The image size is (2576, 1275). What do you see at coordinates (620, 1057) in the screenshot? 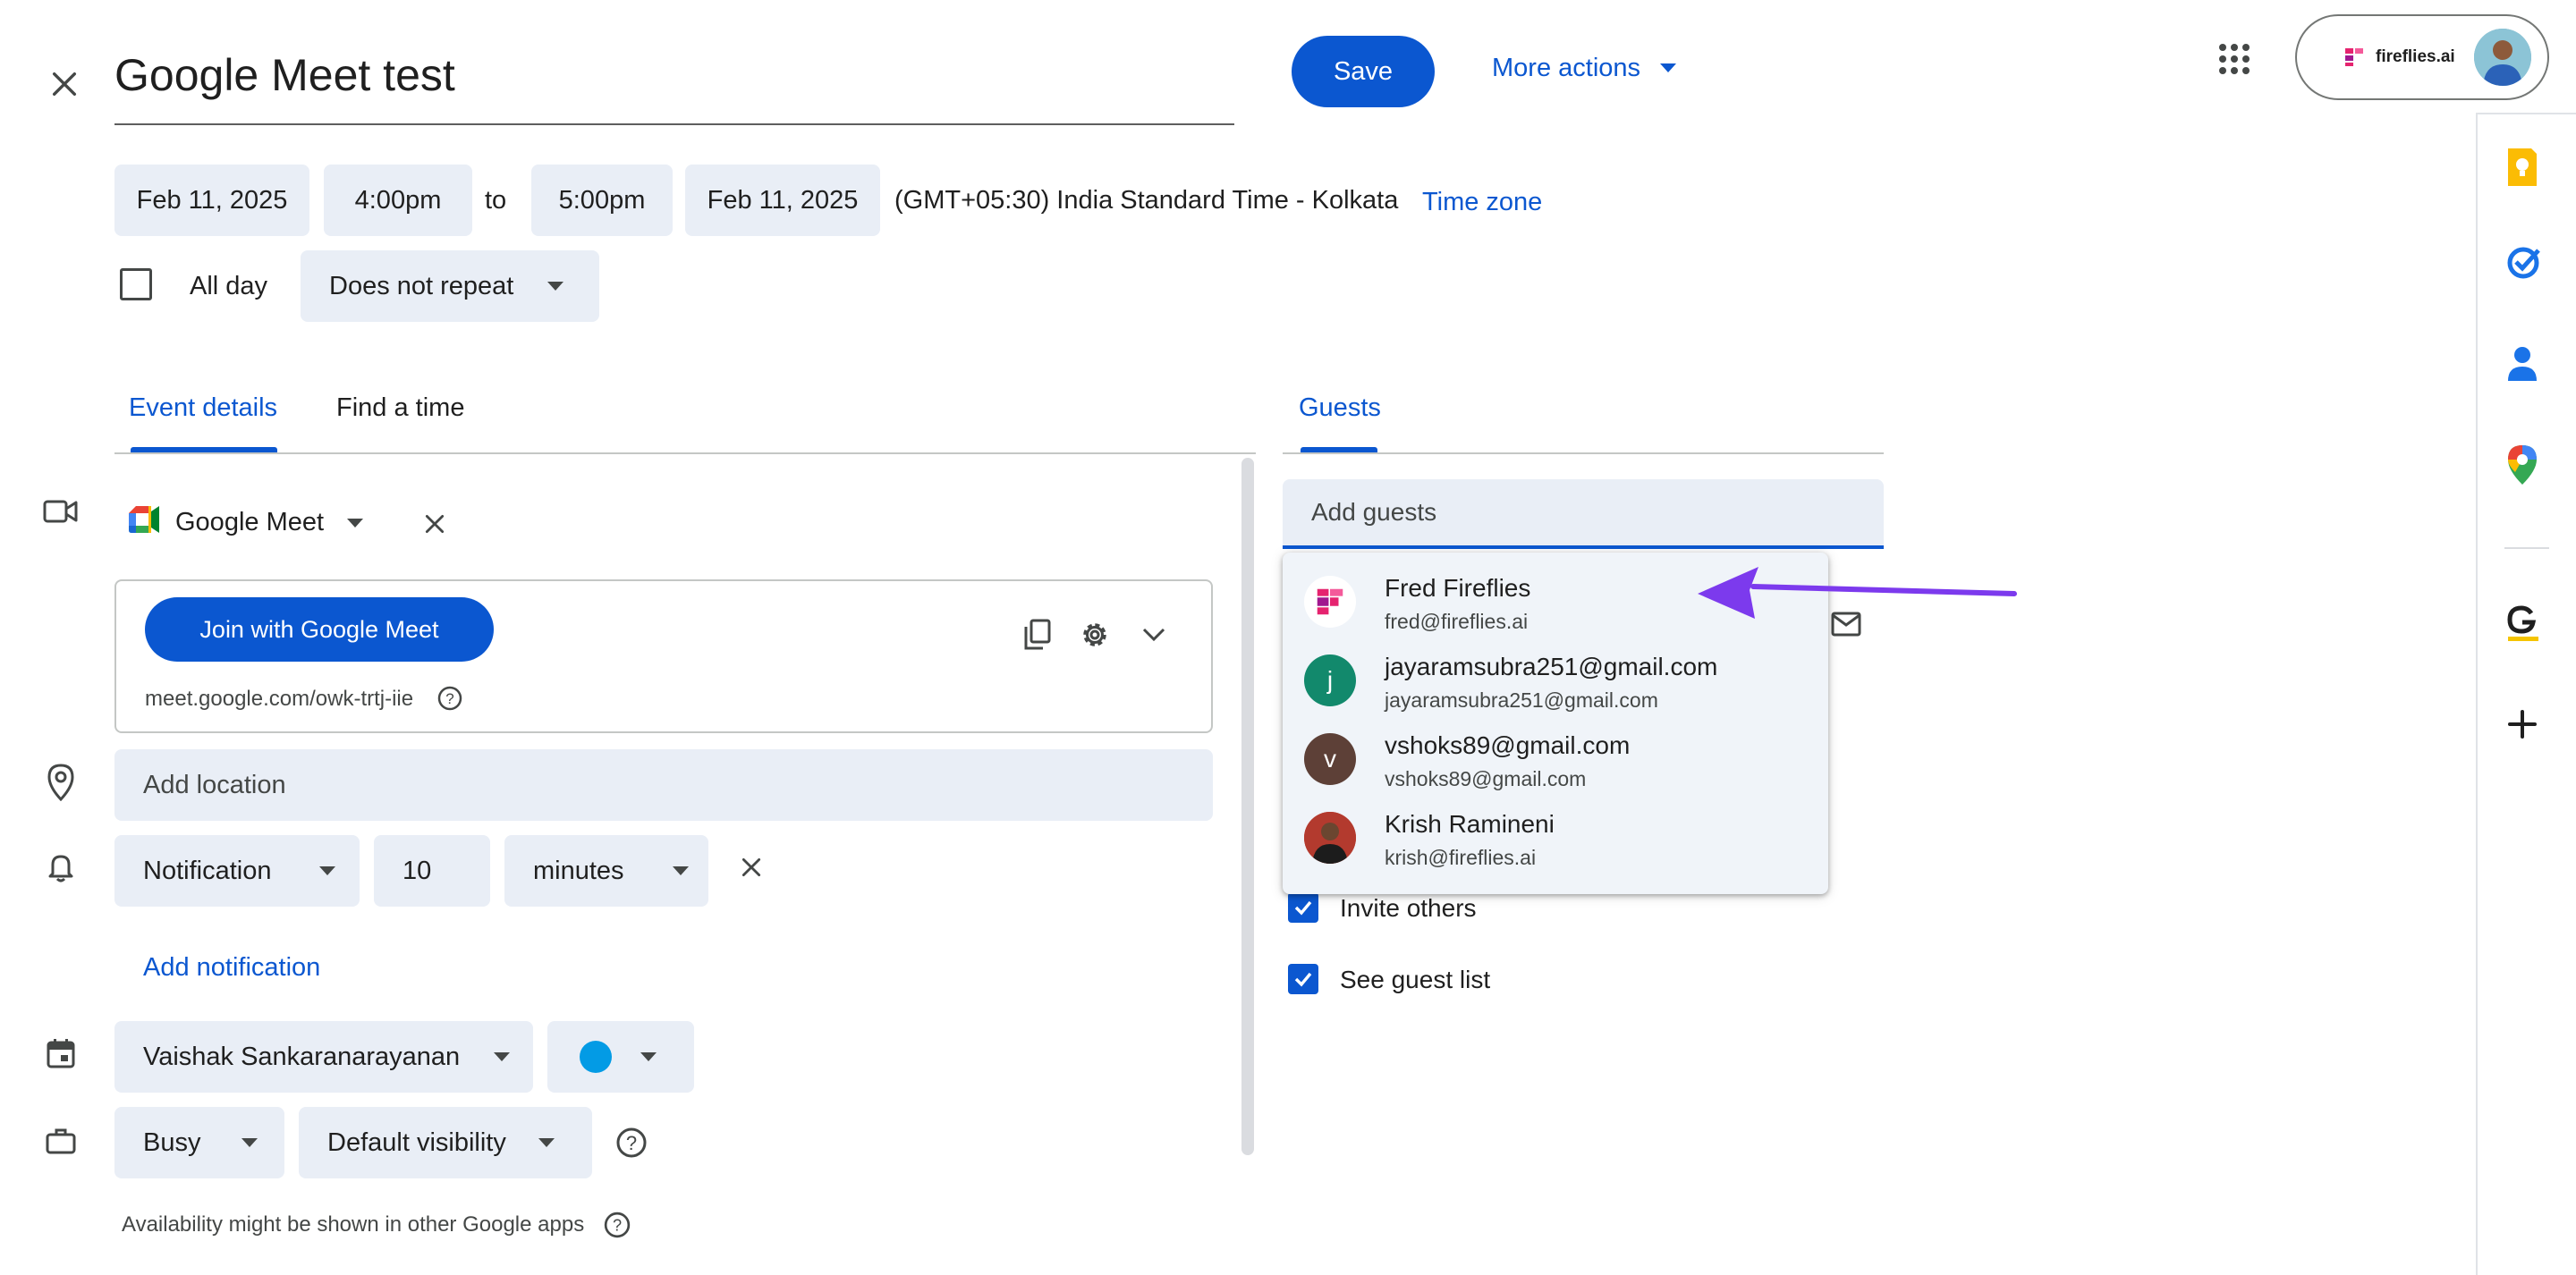
I see `event-color-dropdown` at bounding box center [620, 1057].